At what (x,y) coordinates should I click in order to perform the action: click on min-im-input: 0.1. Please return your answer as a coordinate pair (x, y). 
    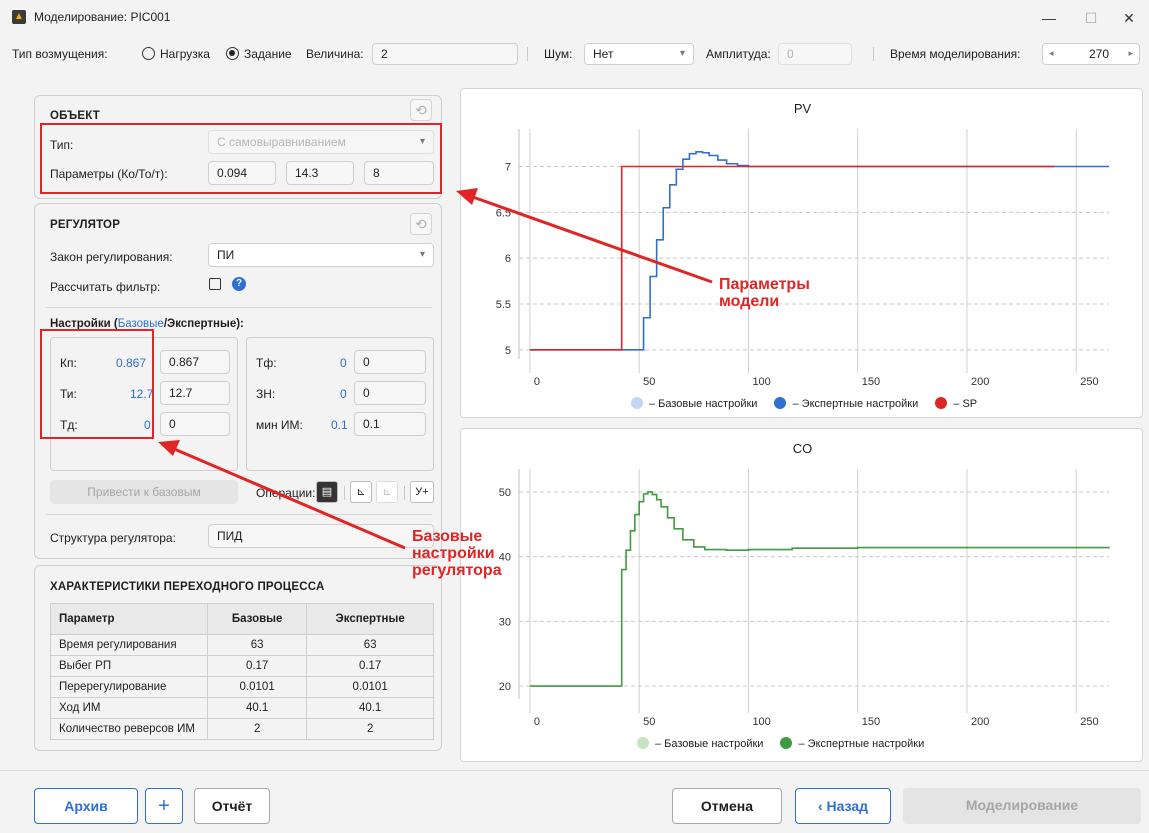
    Looking at the image, I should click on (390, 424).